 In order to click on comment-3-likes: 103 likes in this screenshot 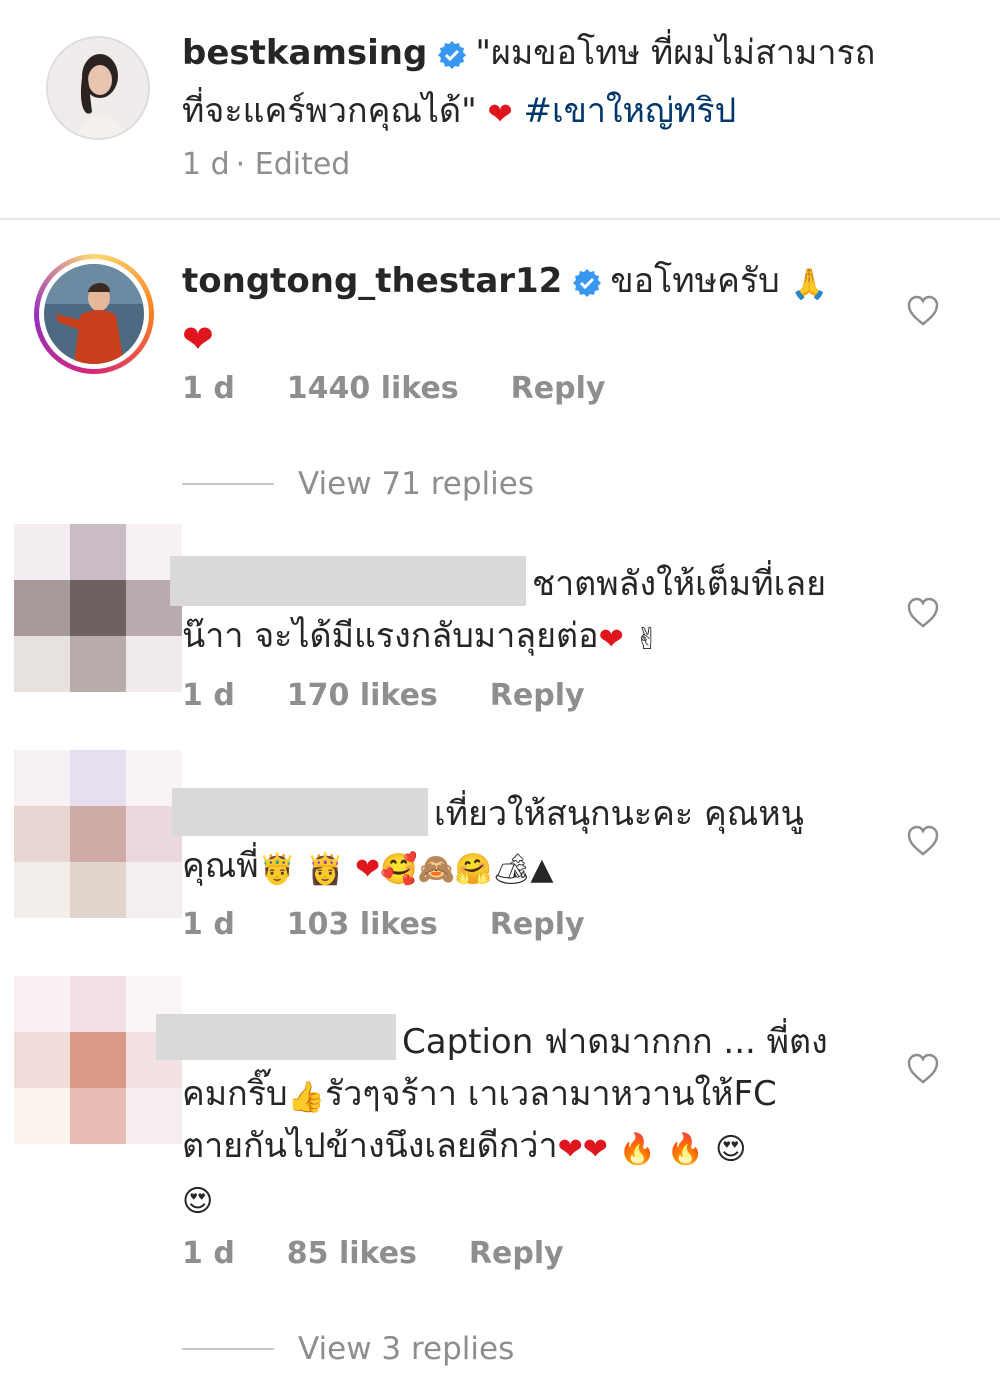, I will do `click(362, 924)`.